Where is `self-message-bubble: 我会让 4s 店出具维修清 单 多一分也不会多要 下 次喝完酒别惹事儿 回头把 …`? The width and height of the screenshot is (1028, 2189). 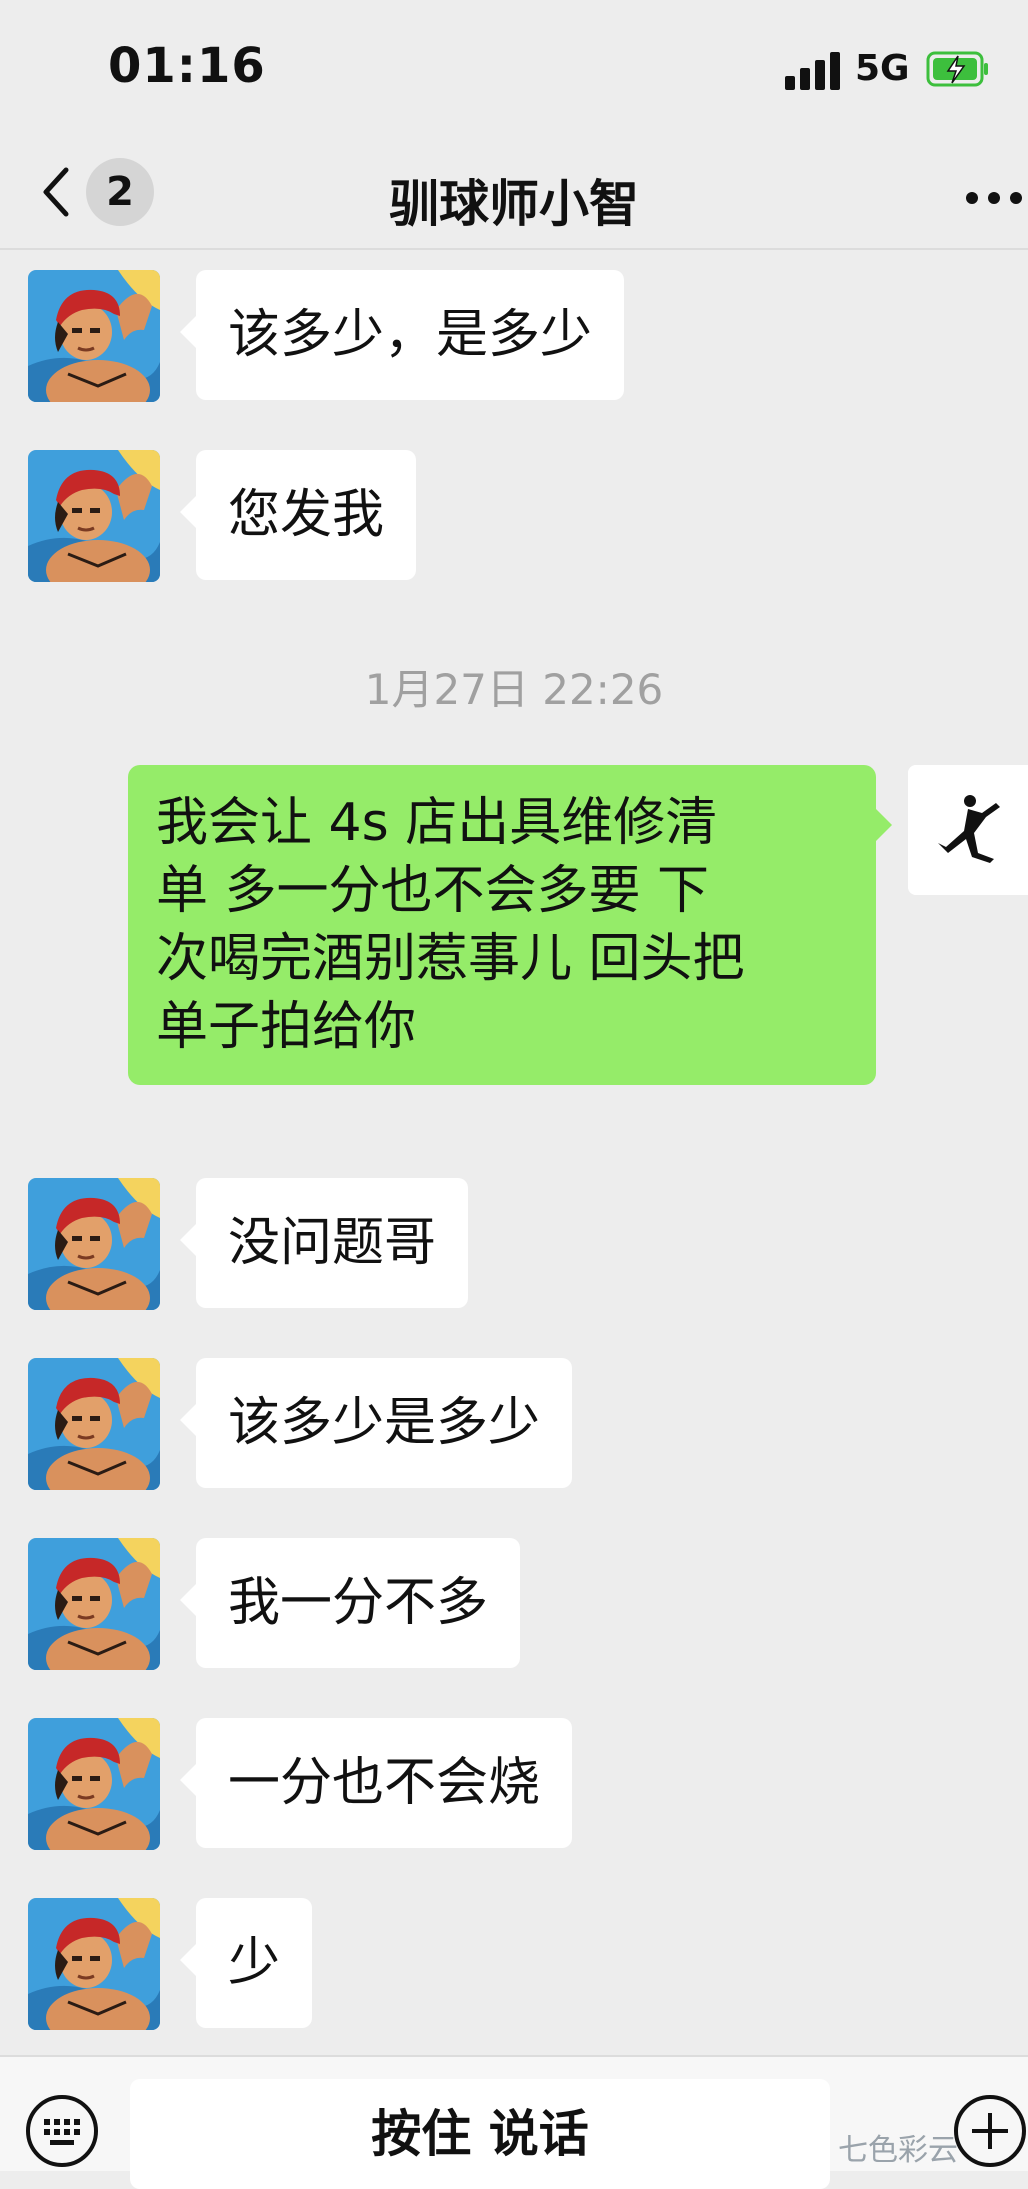
self-message-bubble: 我会让 4s 店出具维修清 单 多一分也不会多要 下 次喝完酒别惹事儿 回头把 … is located at coordinates (510, 925).